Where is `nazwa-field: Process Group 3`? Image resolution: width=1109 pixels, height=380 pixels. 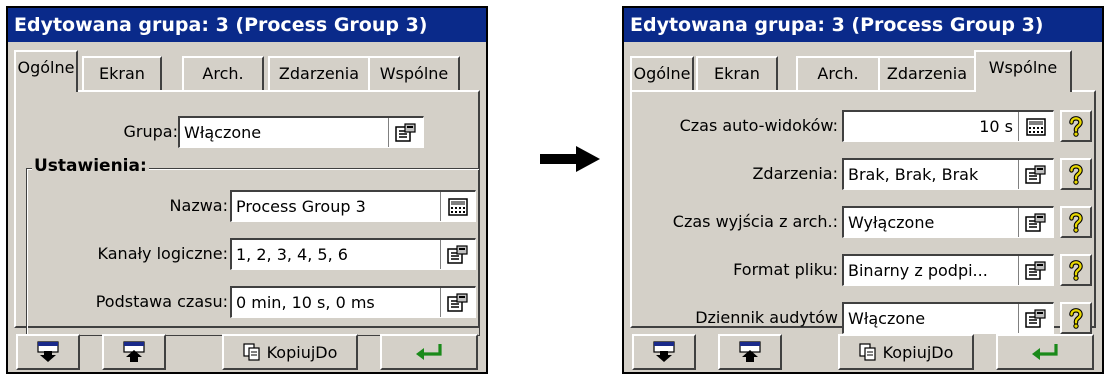
nazwa-field: Process Group 3 is located at coordinates (353, 206).